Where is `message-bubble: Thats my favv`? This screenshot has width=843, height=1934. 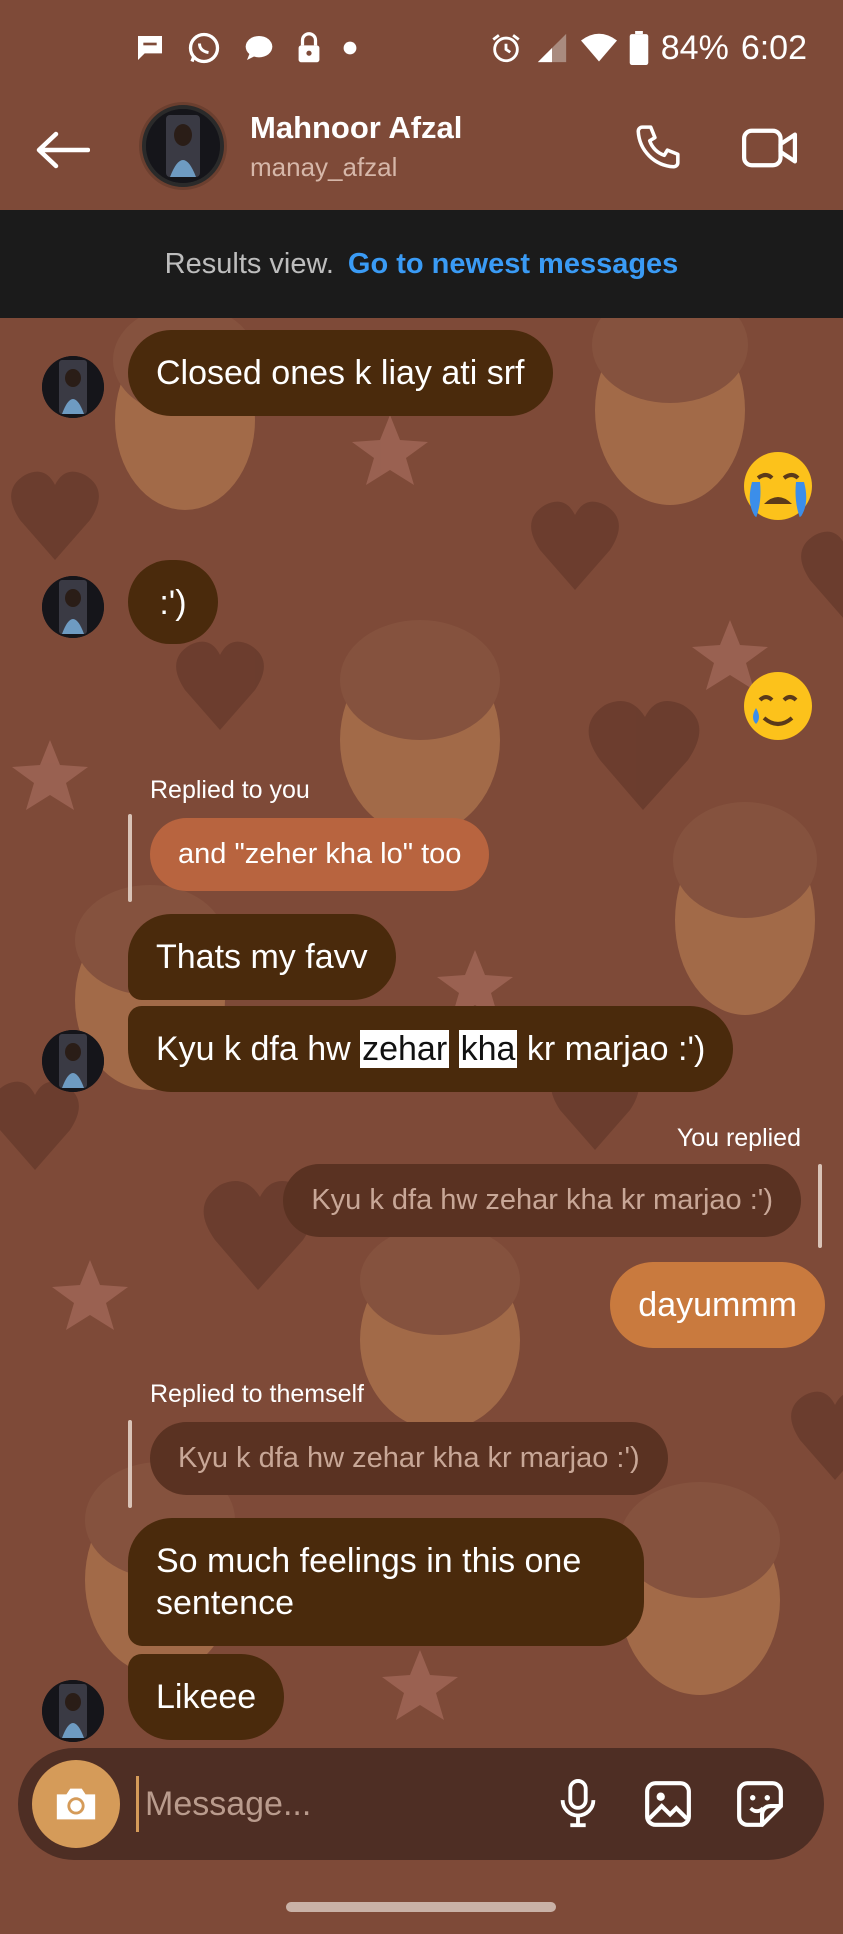 message-bubble: Thats my favv is located at coordinates (262, 957).